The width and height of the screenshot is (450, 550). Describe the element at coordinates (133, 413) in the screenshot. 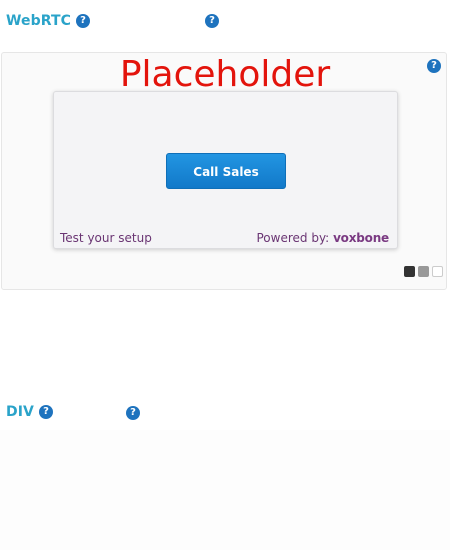

I see `div-secondary-help-icon: ?` at that location.